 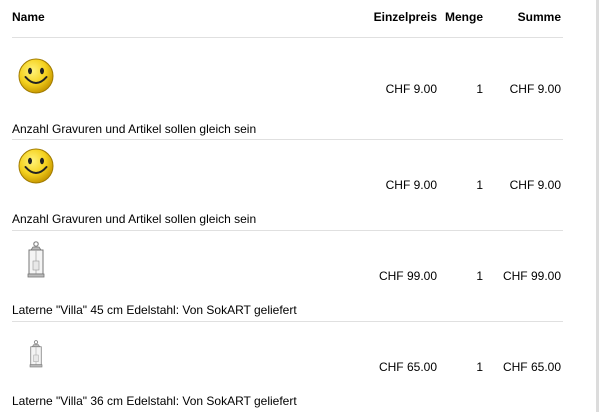 What do you see at coordinates (531, 276) in the screenshot?
I see `row-total: CHF 99.00` at bounding box center [531, 276].